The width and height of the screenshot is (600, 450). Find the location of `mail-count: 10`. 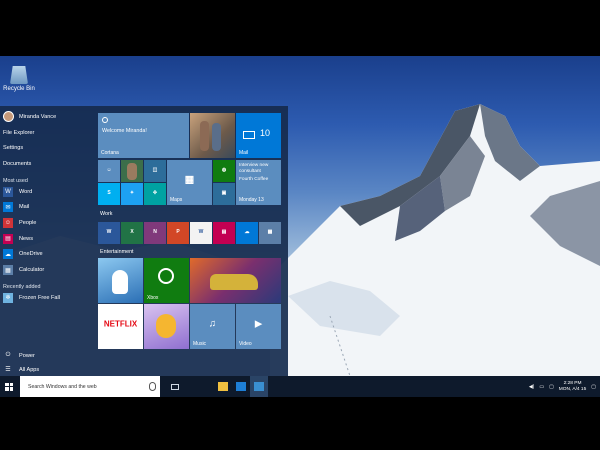

mail-count: 10 is located at coordinates (265, 133).